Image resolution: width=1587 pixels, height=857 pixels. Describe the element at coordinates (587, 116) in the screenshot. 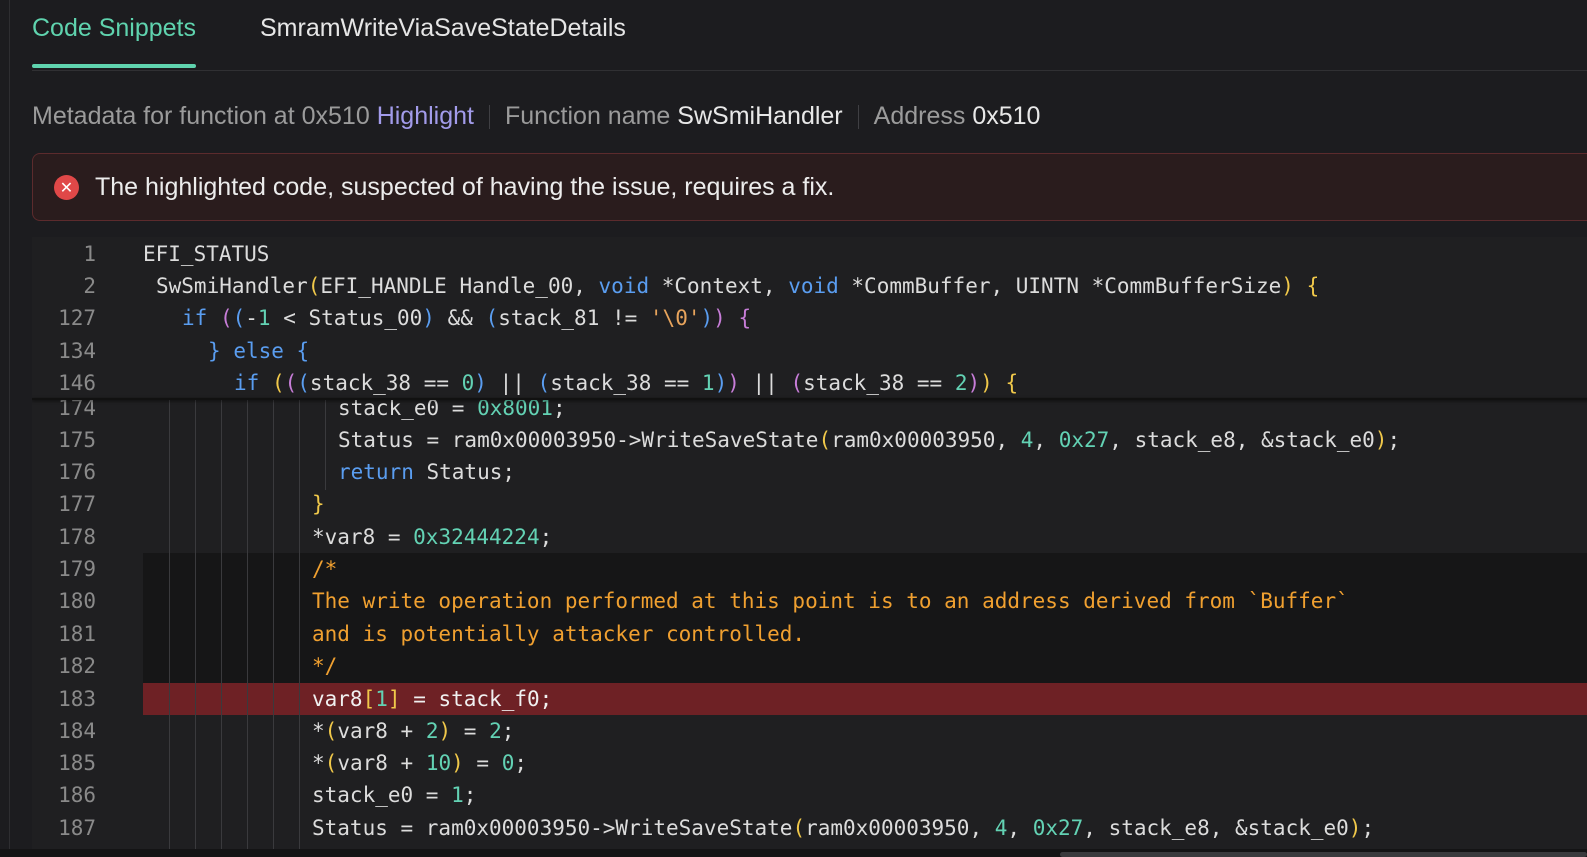

I see `function-name-label: Function name` at that location.